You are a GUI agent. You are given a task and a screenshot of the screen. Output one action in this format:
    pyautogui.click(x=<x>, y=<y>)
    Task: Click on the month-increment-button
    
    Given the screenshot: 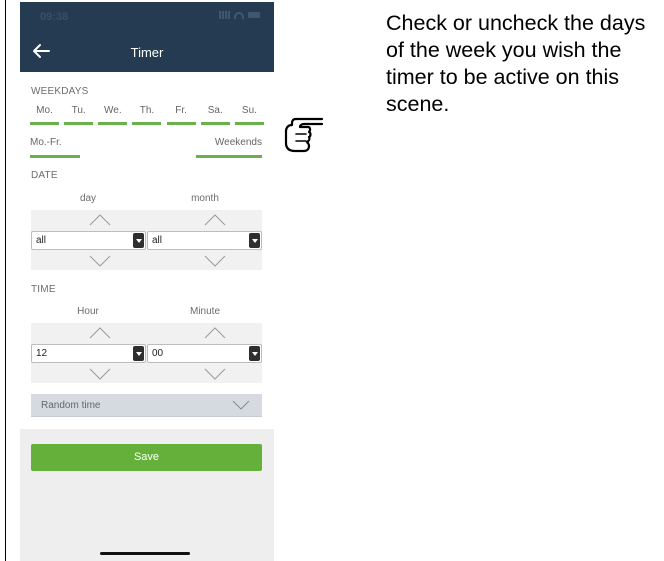 What is the action you would take?
    pyautogui.click(x=215, y=220)
    